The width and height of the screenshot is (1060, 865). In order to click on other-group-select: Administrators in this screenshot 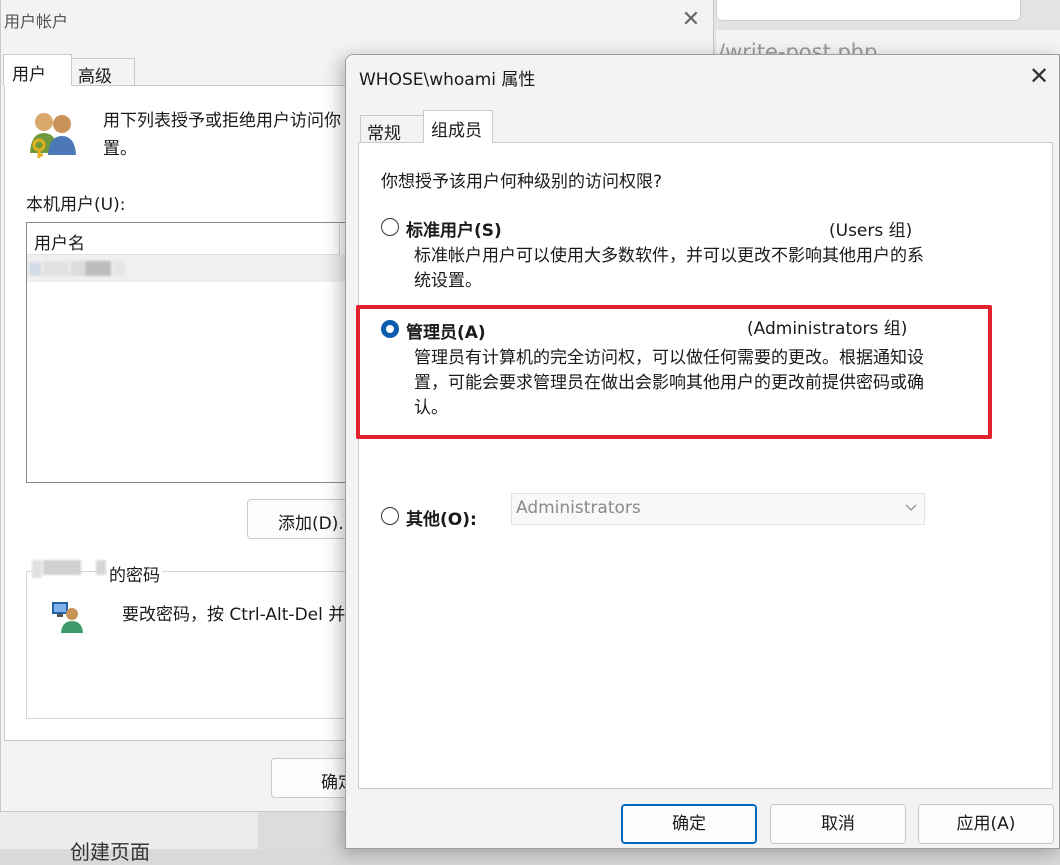, I will do `click(718, 509)`.